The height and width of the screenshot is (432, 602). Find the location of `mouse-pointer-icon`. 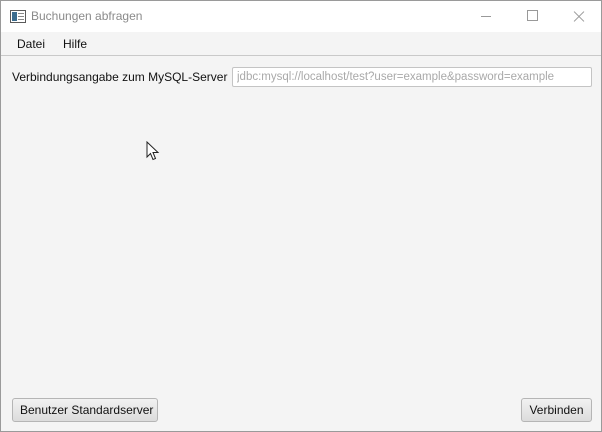

mouse-pointer-icon is located at coordinates (153, 151).